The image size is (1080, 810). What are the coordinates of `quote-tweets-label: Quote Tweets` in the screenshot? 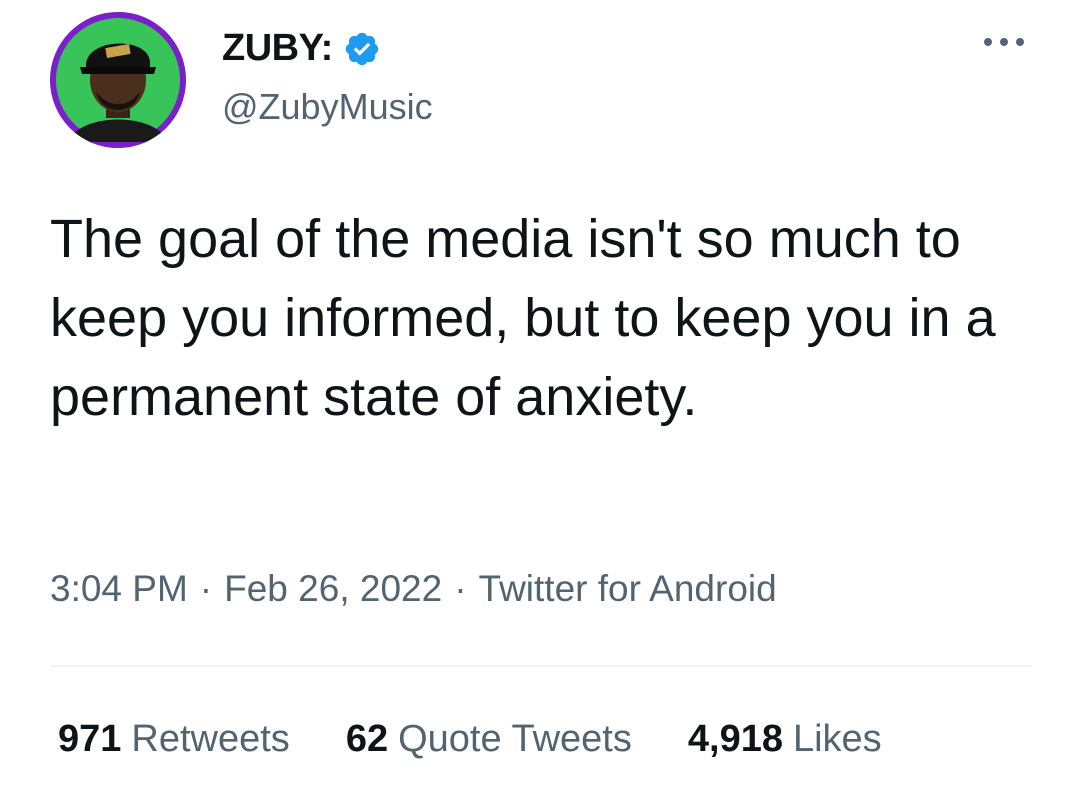 It's located at (515, 739).